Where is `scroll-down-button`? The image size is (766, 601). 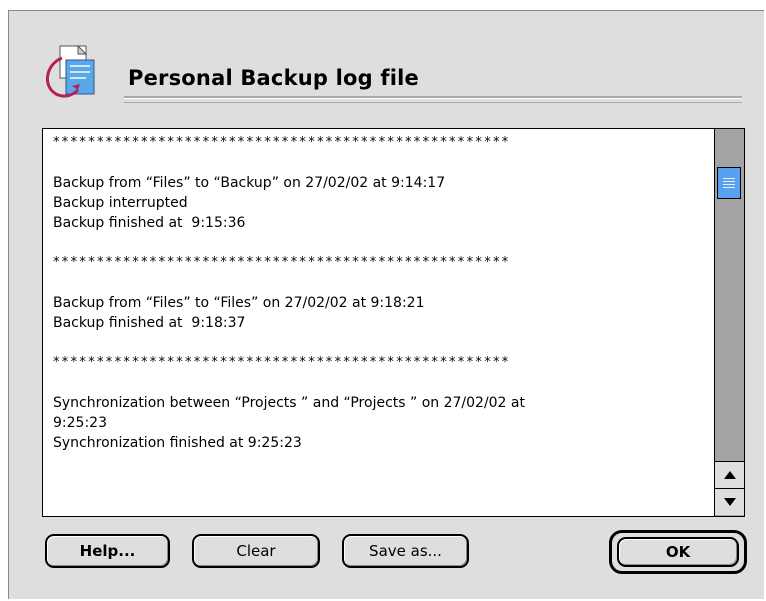
scroll-down-button is located at coordinates (729, 501).